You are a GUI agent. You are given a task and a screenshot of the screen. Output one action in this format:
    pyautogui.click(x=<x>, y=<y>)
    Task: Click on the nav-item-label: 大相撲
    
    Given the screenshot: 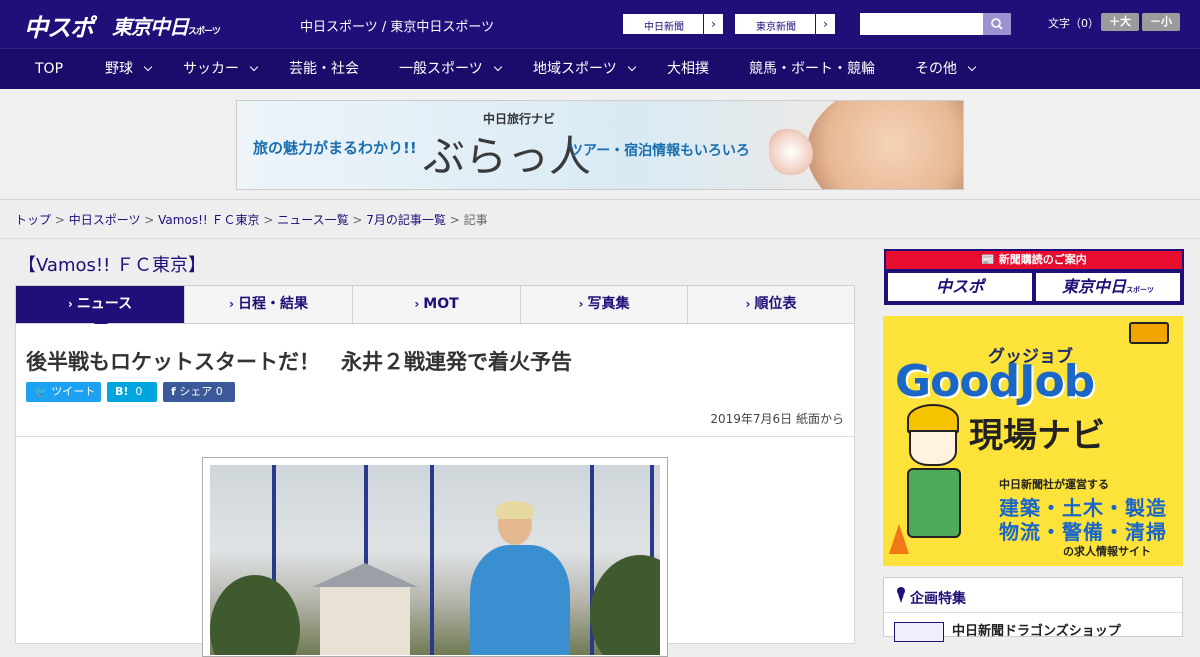 What is the action you would take?
    pyautogui.click(x=688, y=69)
    